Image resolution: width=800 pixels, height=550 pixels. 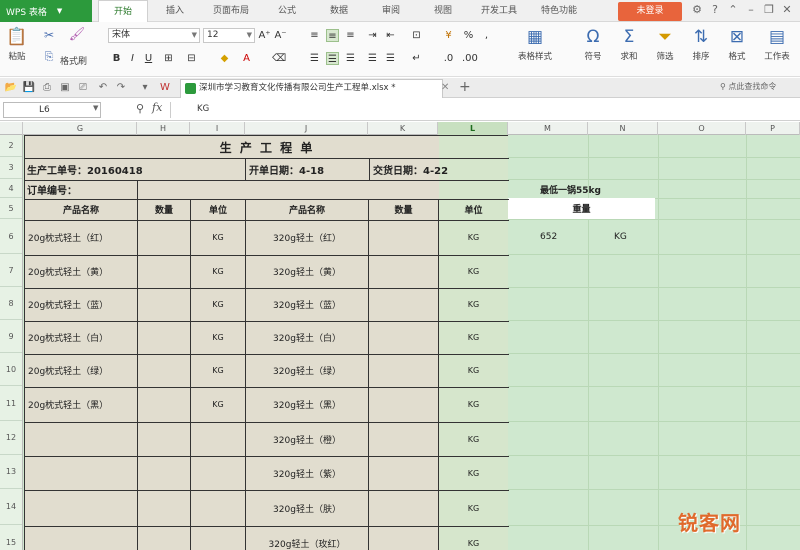 I want to click on help-icon: ?, so click(x=715, y=10).